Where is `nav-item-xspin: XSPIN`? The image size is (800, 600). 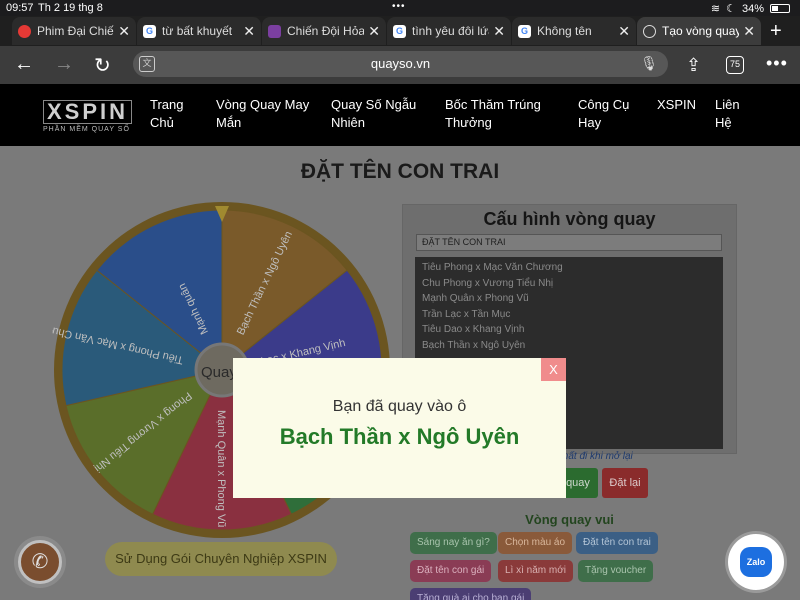 nav-item-xspin: XSPIN is located at coordinates (676, 105).